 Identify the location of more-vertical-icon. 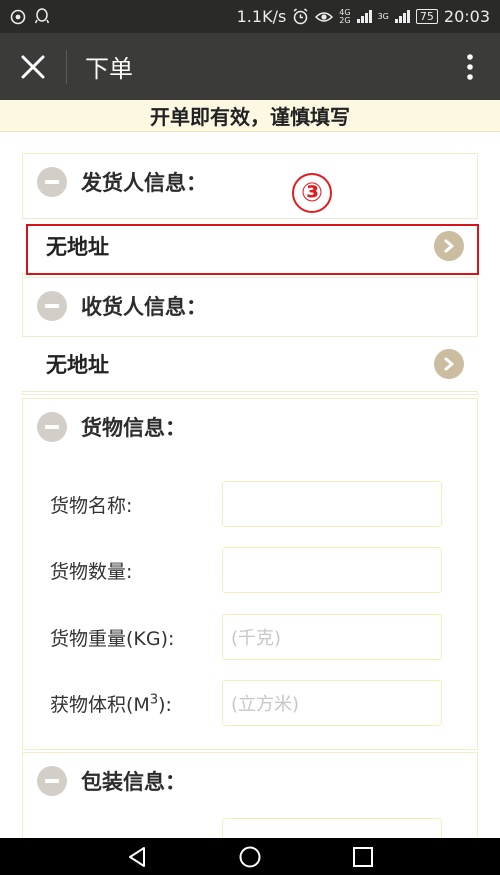
(470, 66).